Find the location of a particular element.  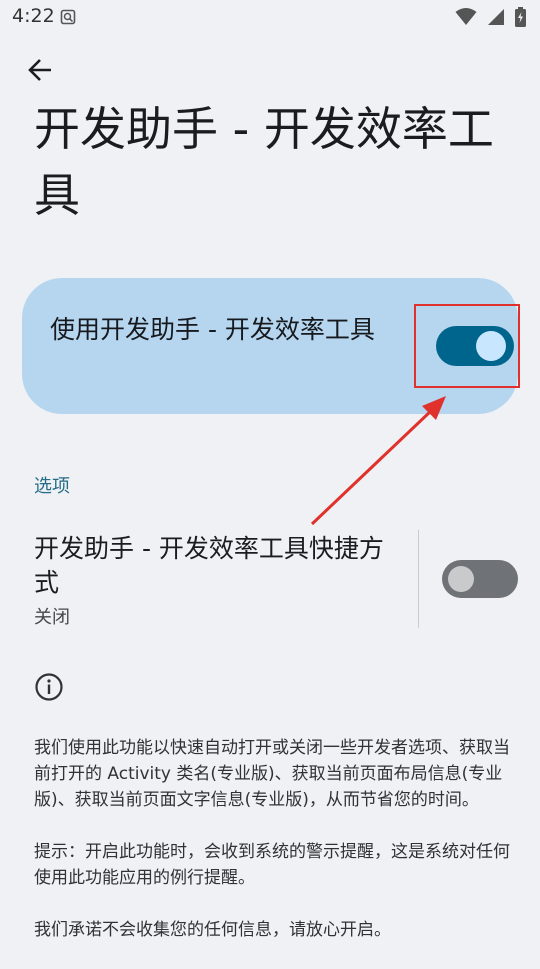

switch-track is located at coordinates (475, 346).